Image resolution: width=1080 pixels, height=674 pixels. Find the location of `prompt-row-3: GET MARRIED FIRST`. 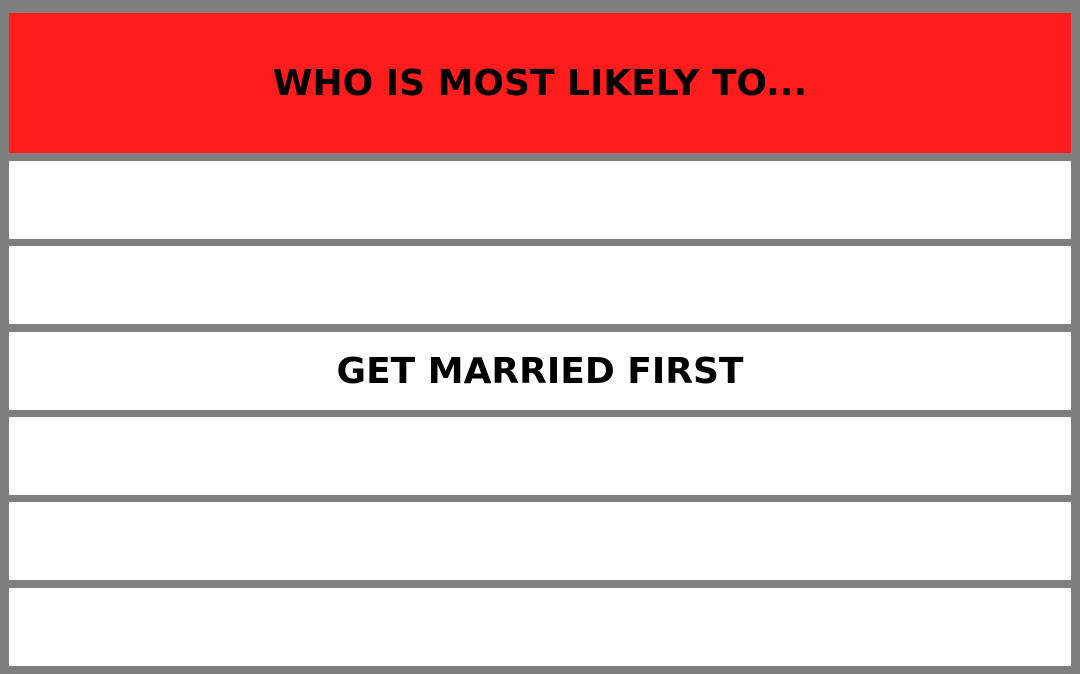

prompt-row-3: GET MARRIED FIRST is located at coordinates (540, 371).